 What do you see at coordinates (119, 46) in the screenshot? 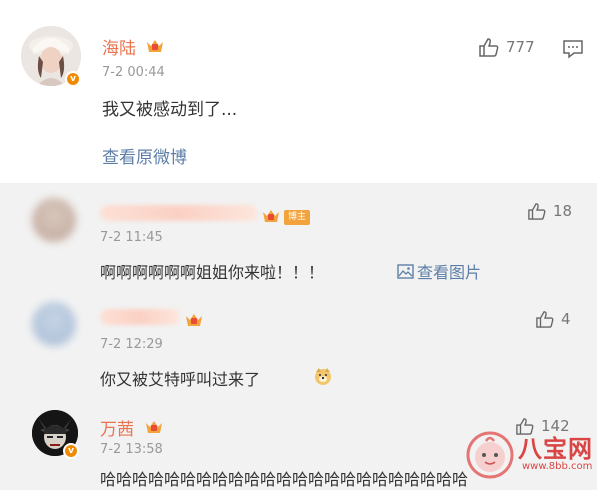
I see `post-author-name: 海陆` at bounding box center [119, 46].